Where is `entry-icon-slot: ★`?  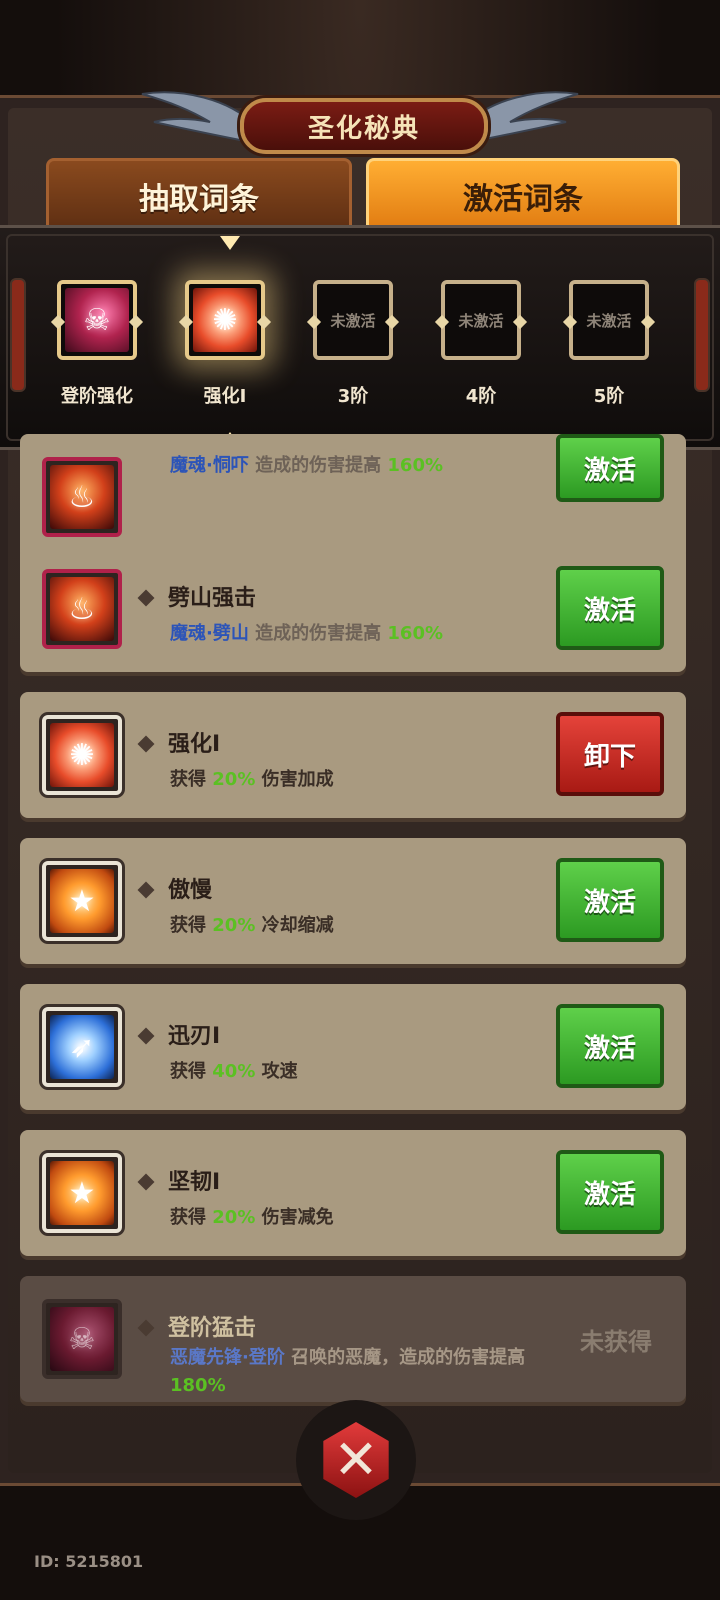
entry-icon-slot: ★ is located at coordinates (82, 1193).